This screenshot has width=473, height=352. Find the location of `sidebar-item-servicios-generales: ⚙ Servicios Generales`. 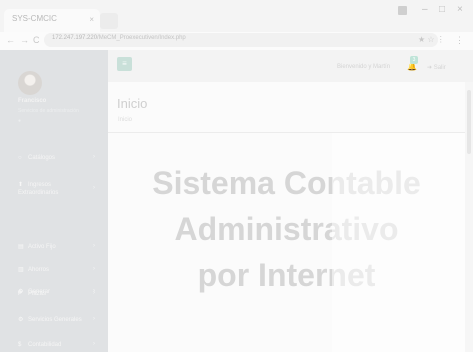

sidebar-item-servicios-generales: ⚙ Servicios Generales is located at coordinates (50, 320).